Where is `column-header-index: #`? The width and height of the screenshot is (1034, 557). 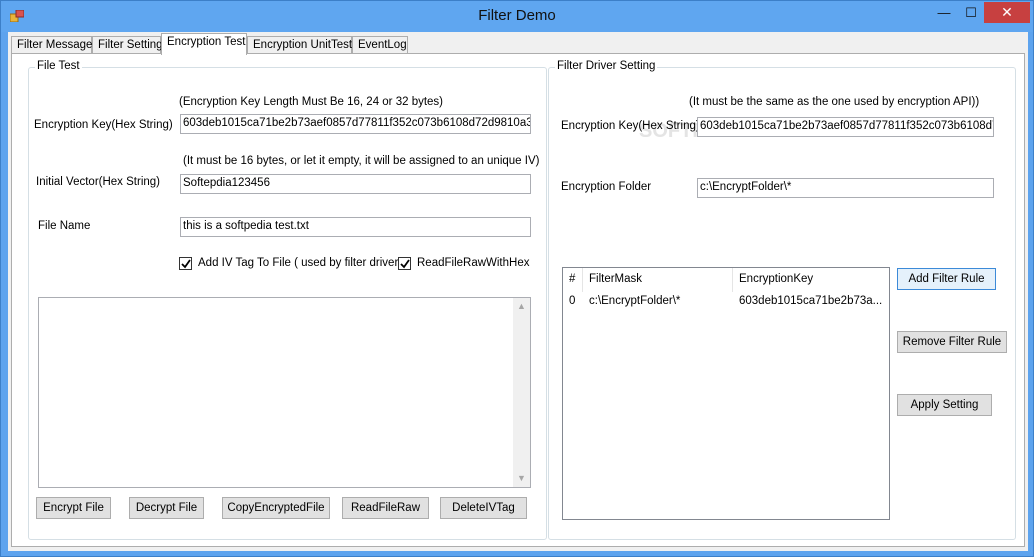
column-header-index: # is located at coordinates (573, 280).